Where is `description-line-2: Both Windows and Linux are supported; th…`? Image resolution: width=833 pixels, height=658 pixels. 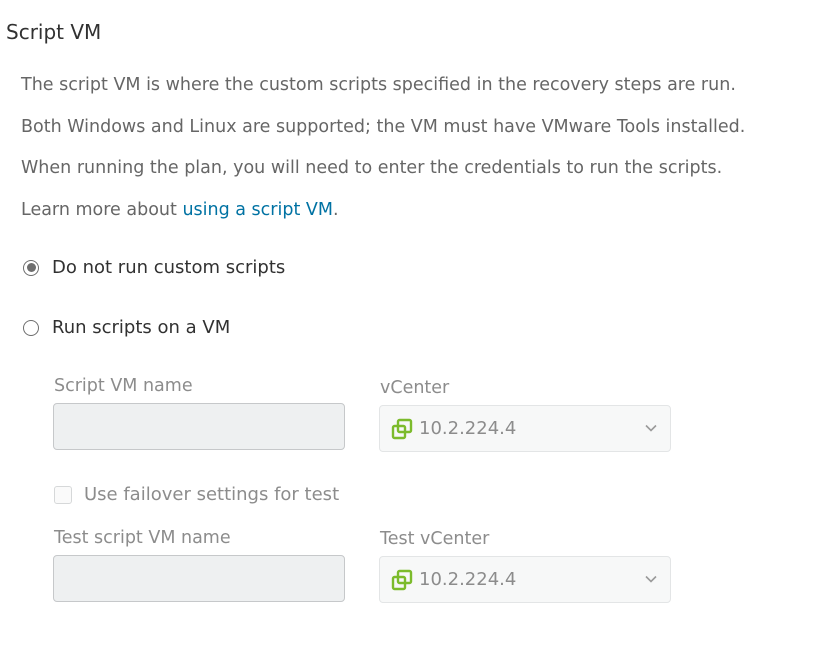
description-line-2: Both Windows and Linux are supported; th… is located at coordinates (383, 127).